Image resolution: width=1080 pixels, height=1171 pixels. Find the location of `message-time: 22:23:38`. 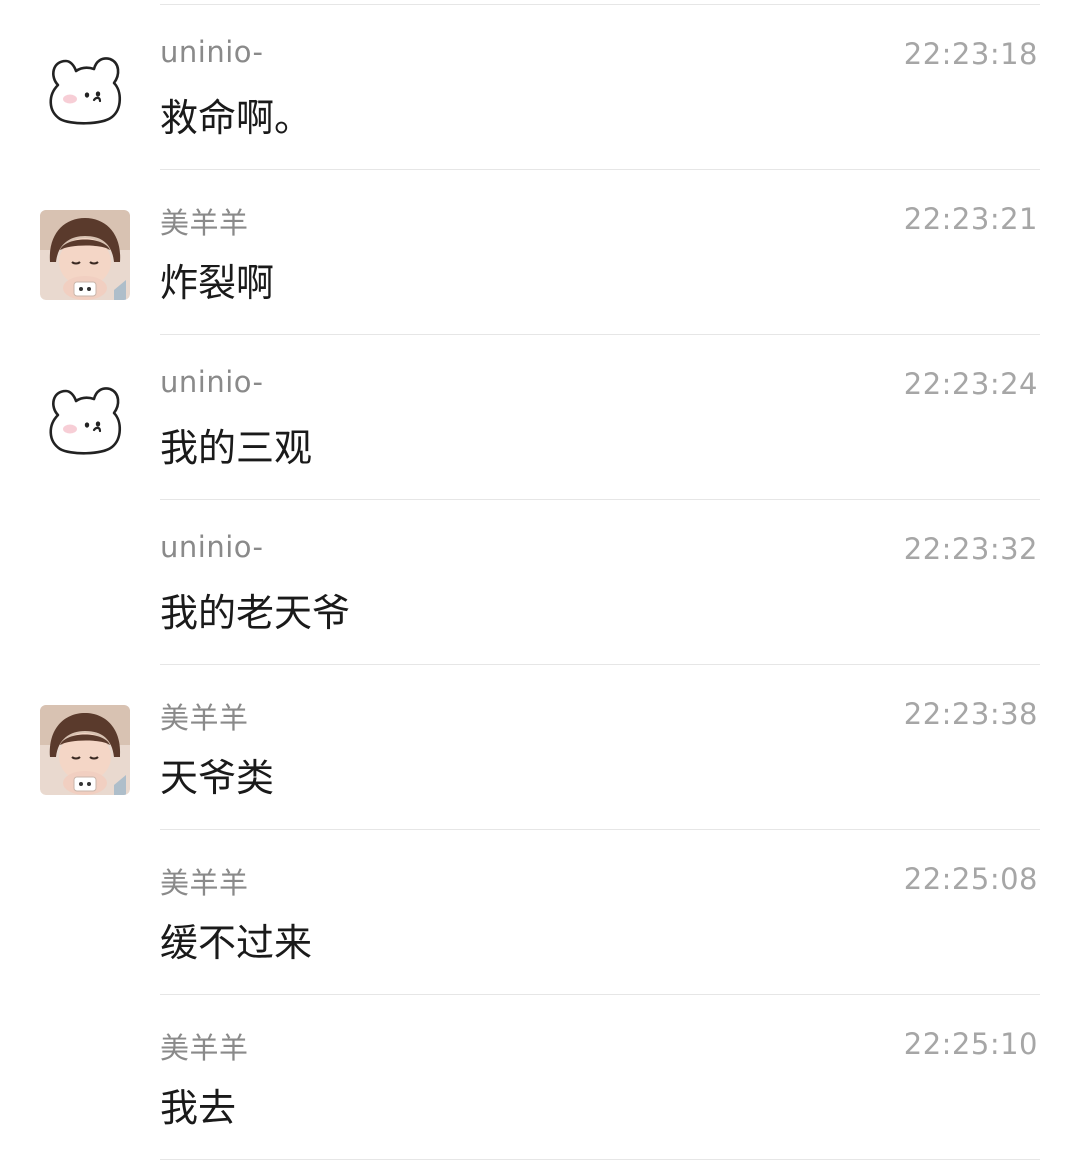

message-time: 22:23:38 is located at coordinates (970, 714).